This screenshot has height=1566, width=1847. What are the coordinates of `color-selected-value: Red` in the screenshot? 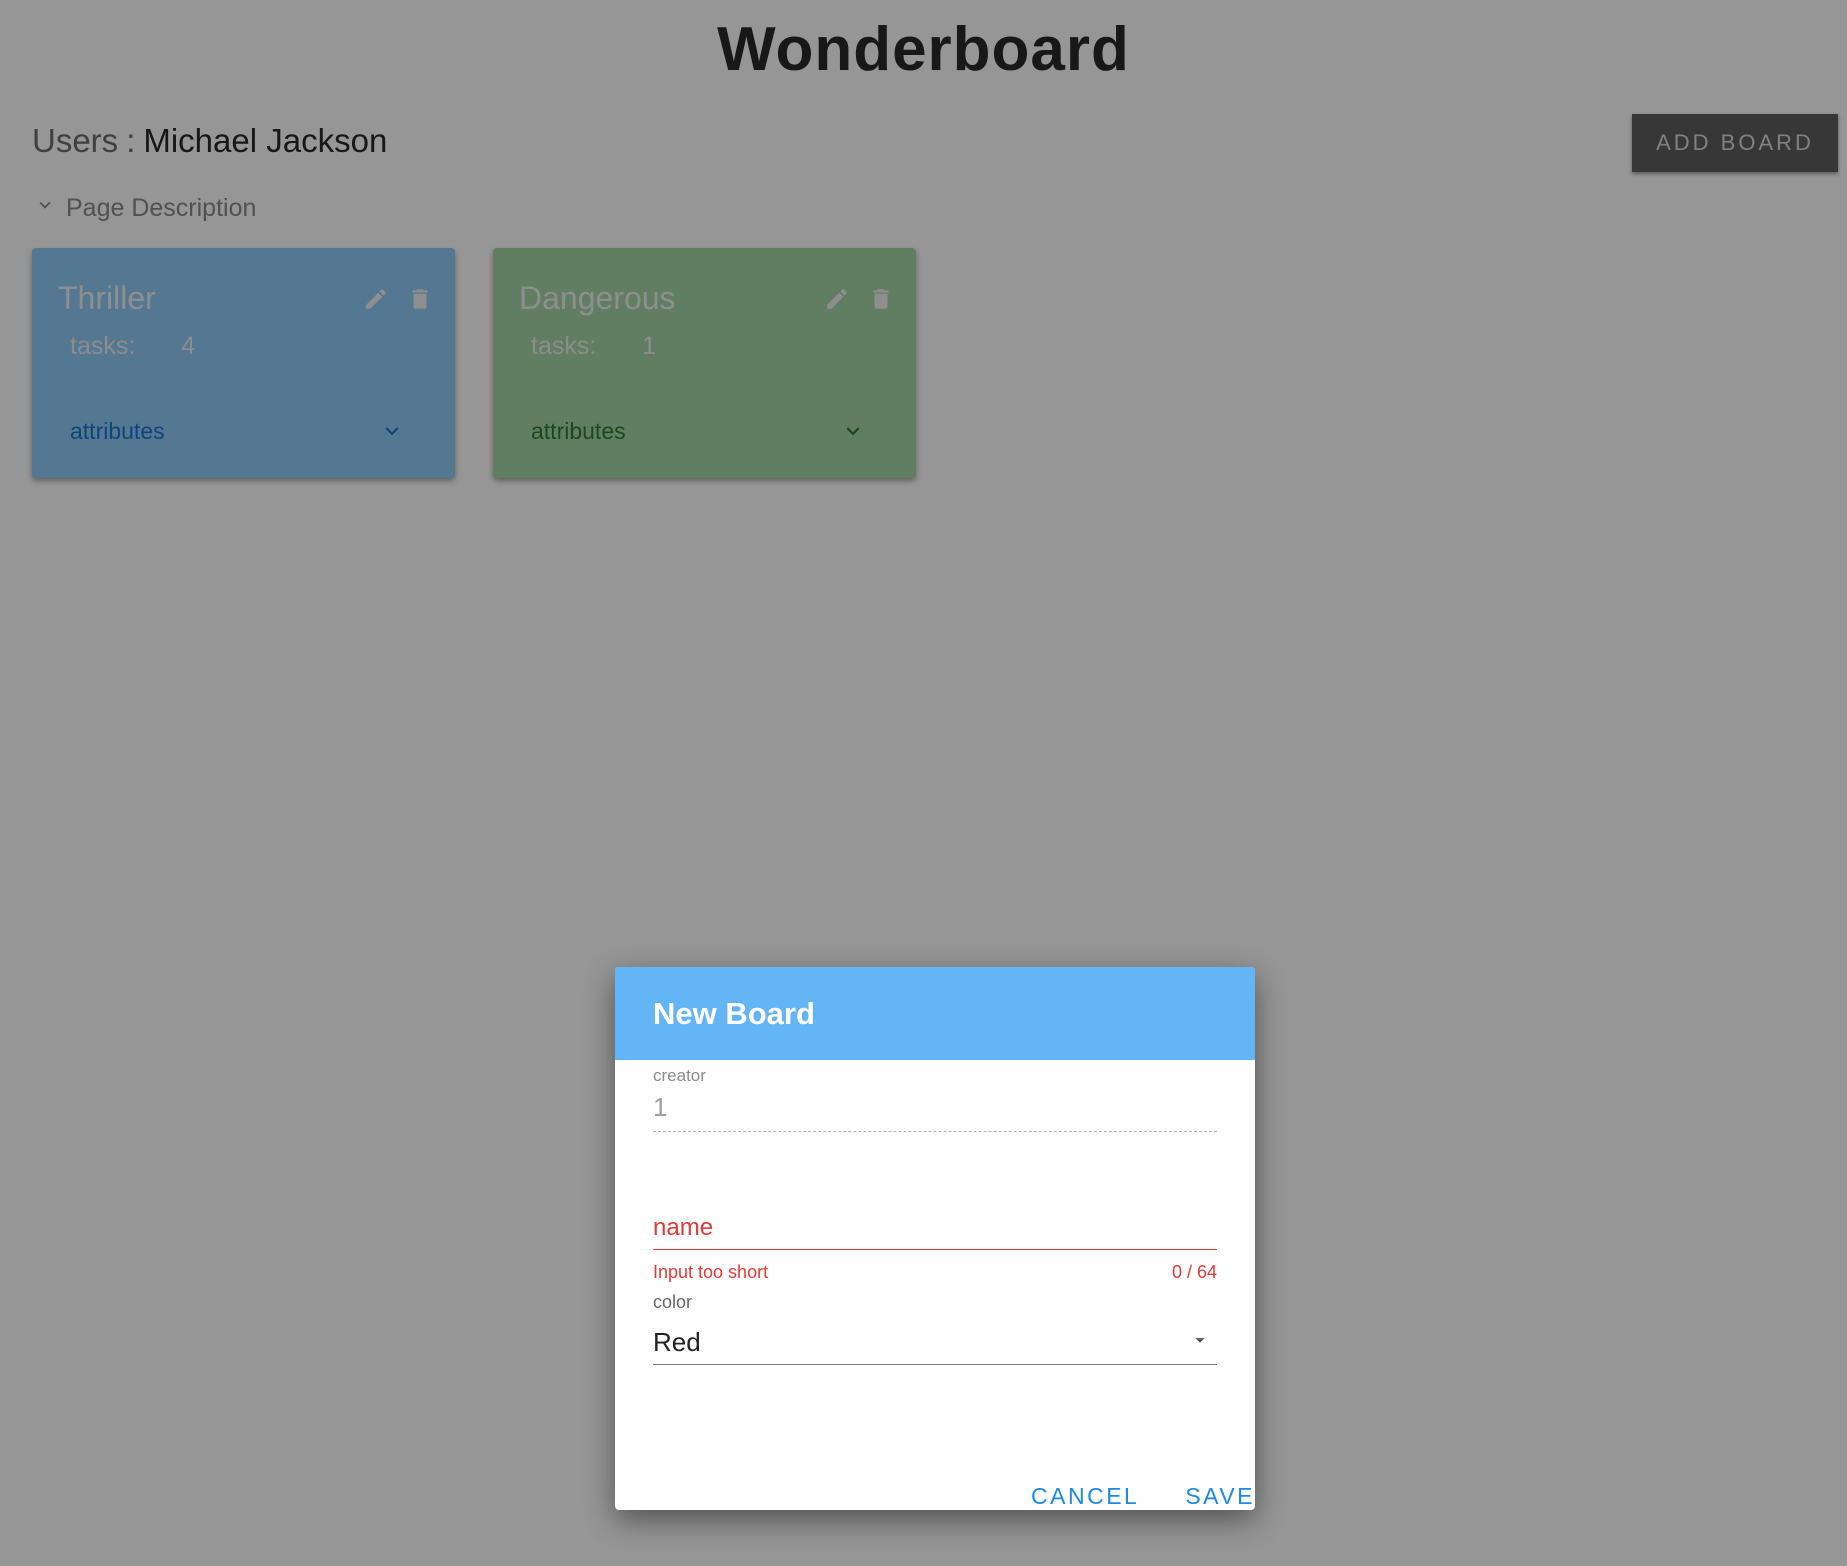 It's located at (677, 1342).